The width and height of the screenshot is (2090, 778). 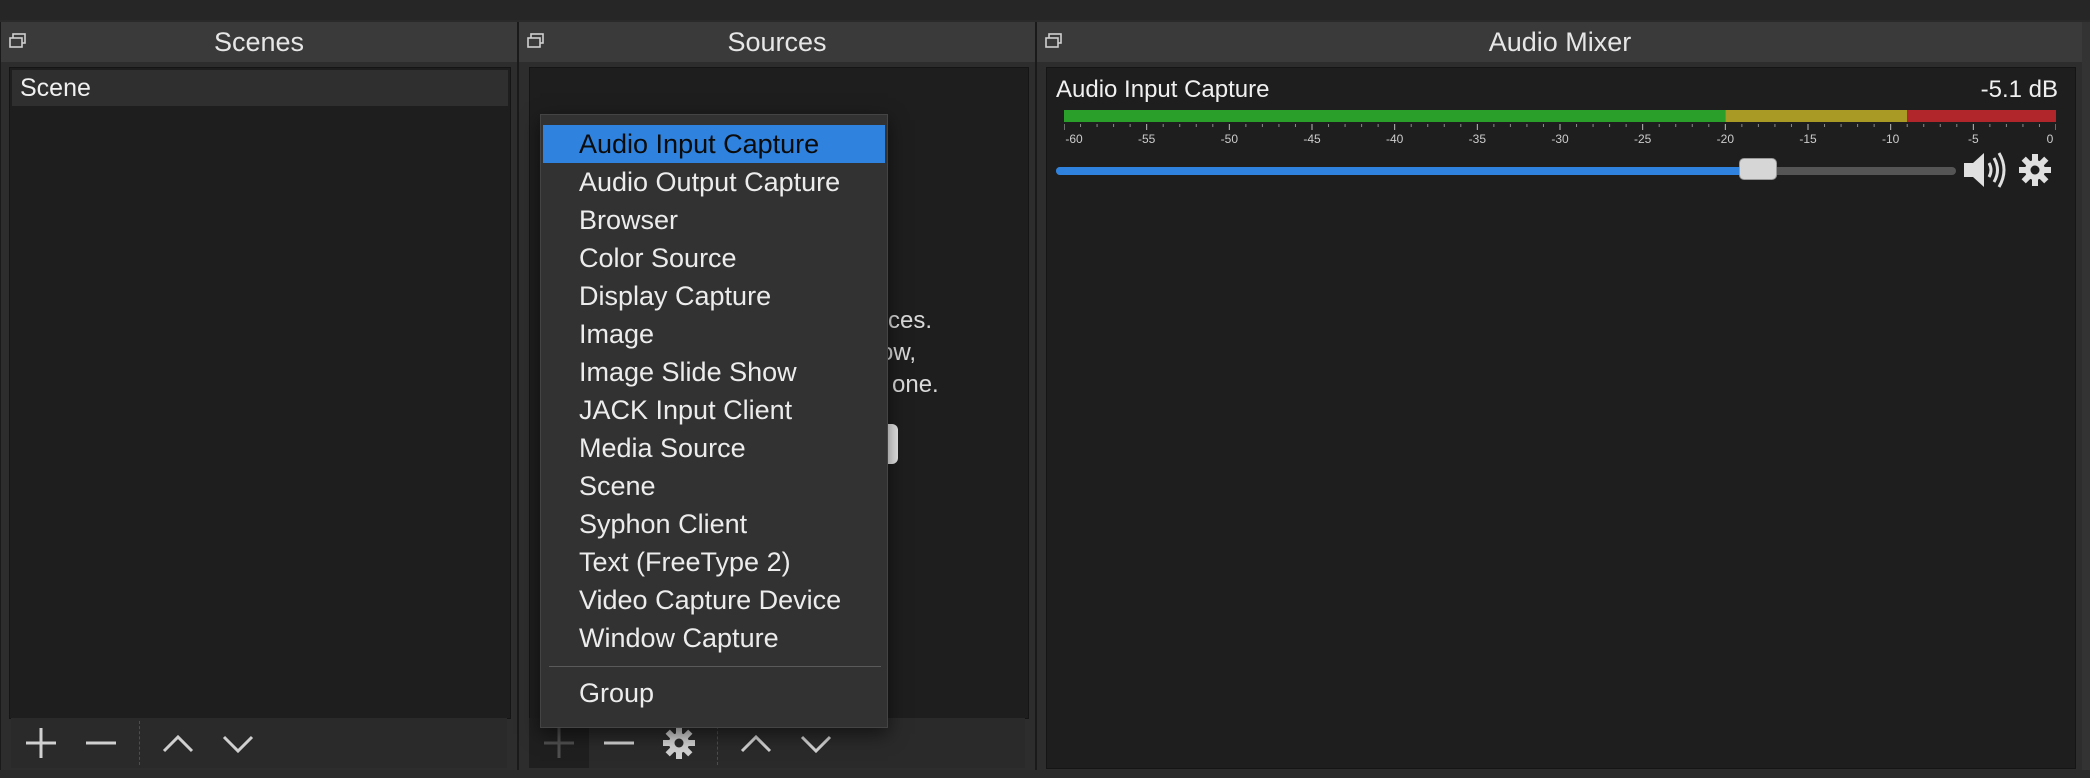 What do you see at coordinates (1407, 171) in the screenshot?
I see `volume-slider-fill` at bounding box center [1407, 171].